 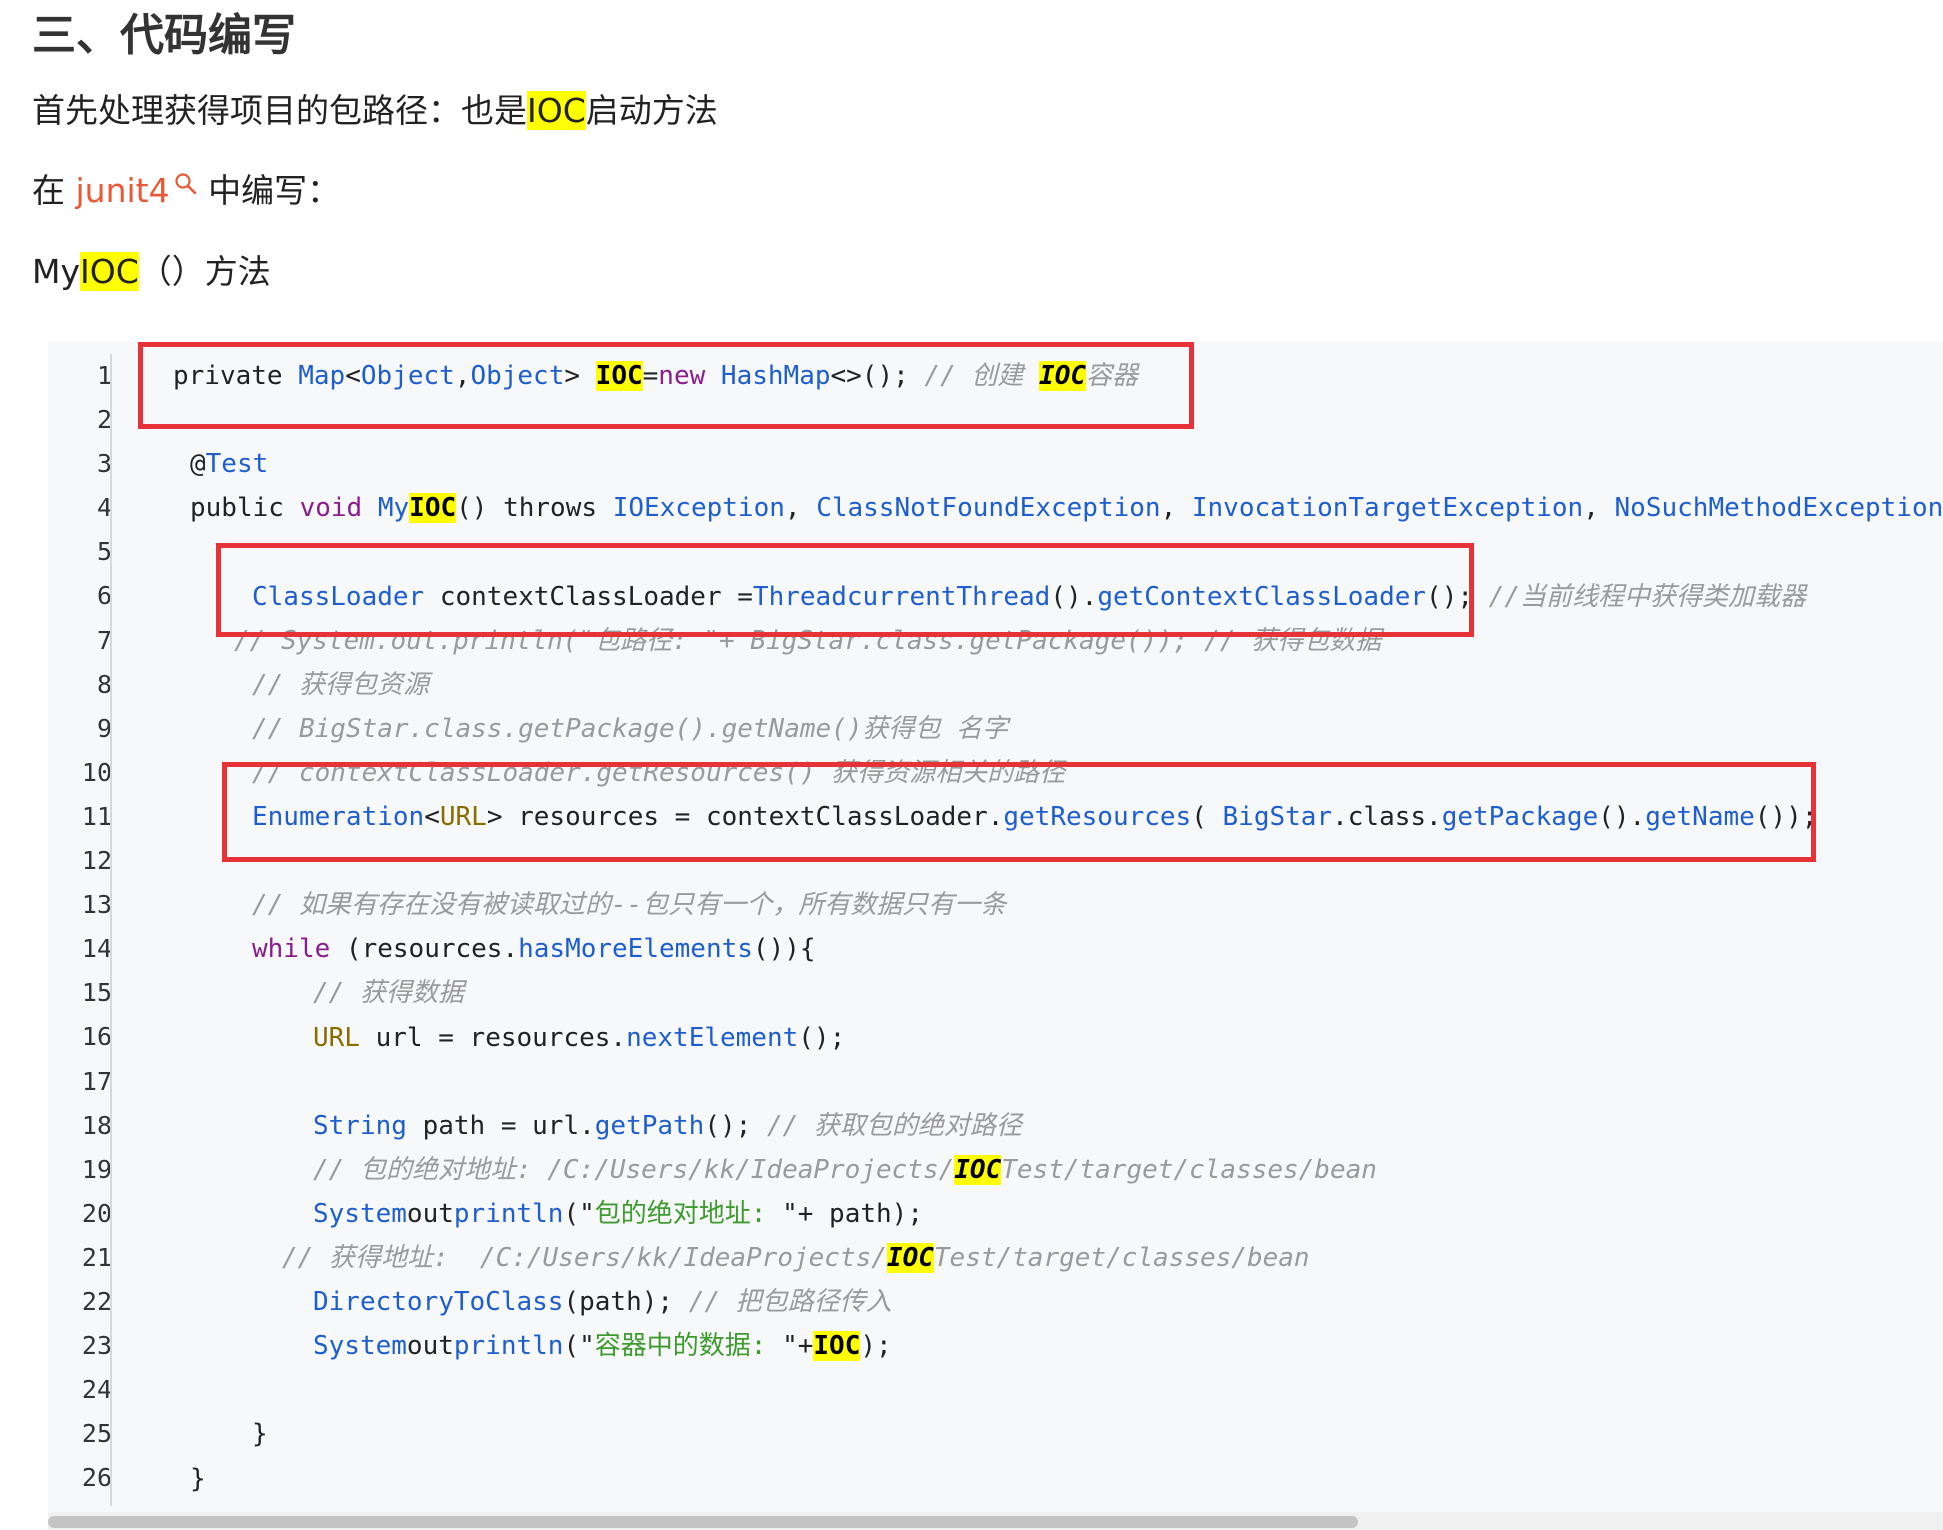 I want to click on code-line-15: // 获得数据, so click(x=388, y=993).